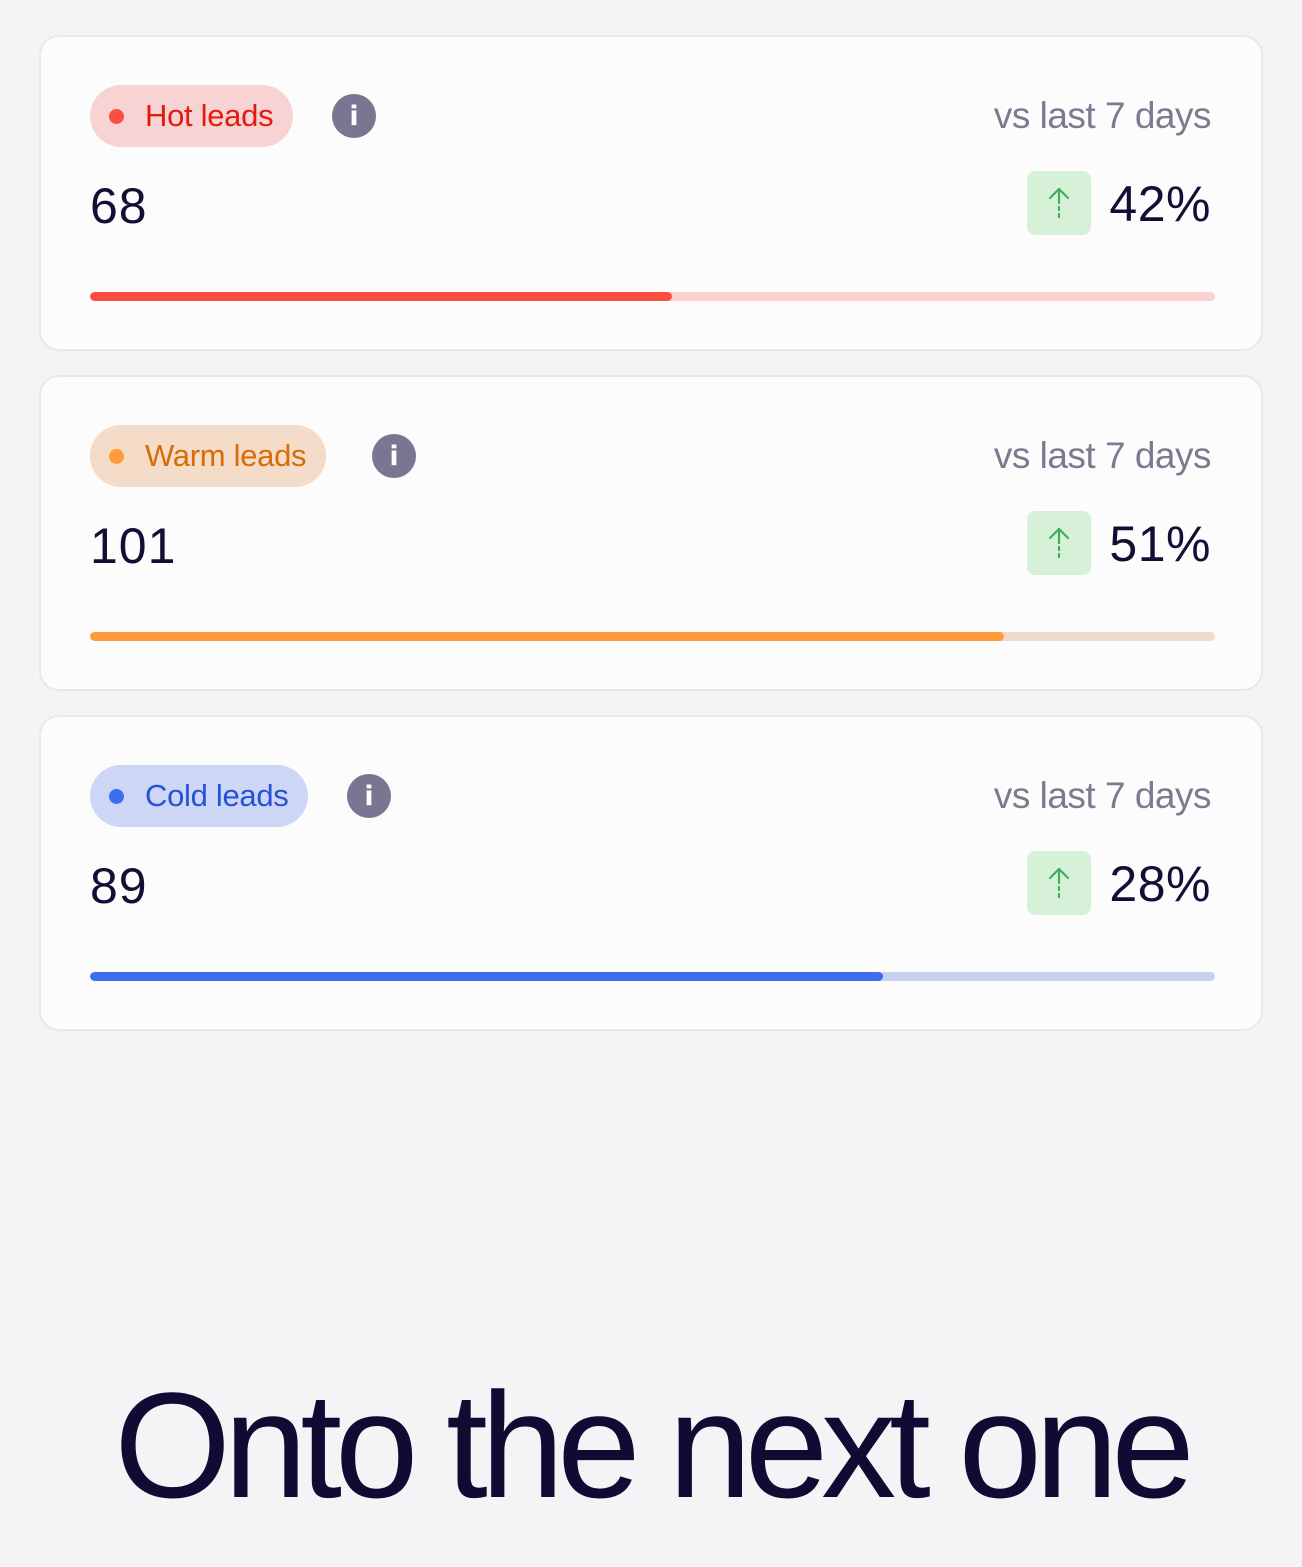 Image resolution: width=1302 pixels, height=1567 pixels. I want to click on hot-leads-label: Hot leads, so click(209, 115).